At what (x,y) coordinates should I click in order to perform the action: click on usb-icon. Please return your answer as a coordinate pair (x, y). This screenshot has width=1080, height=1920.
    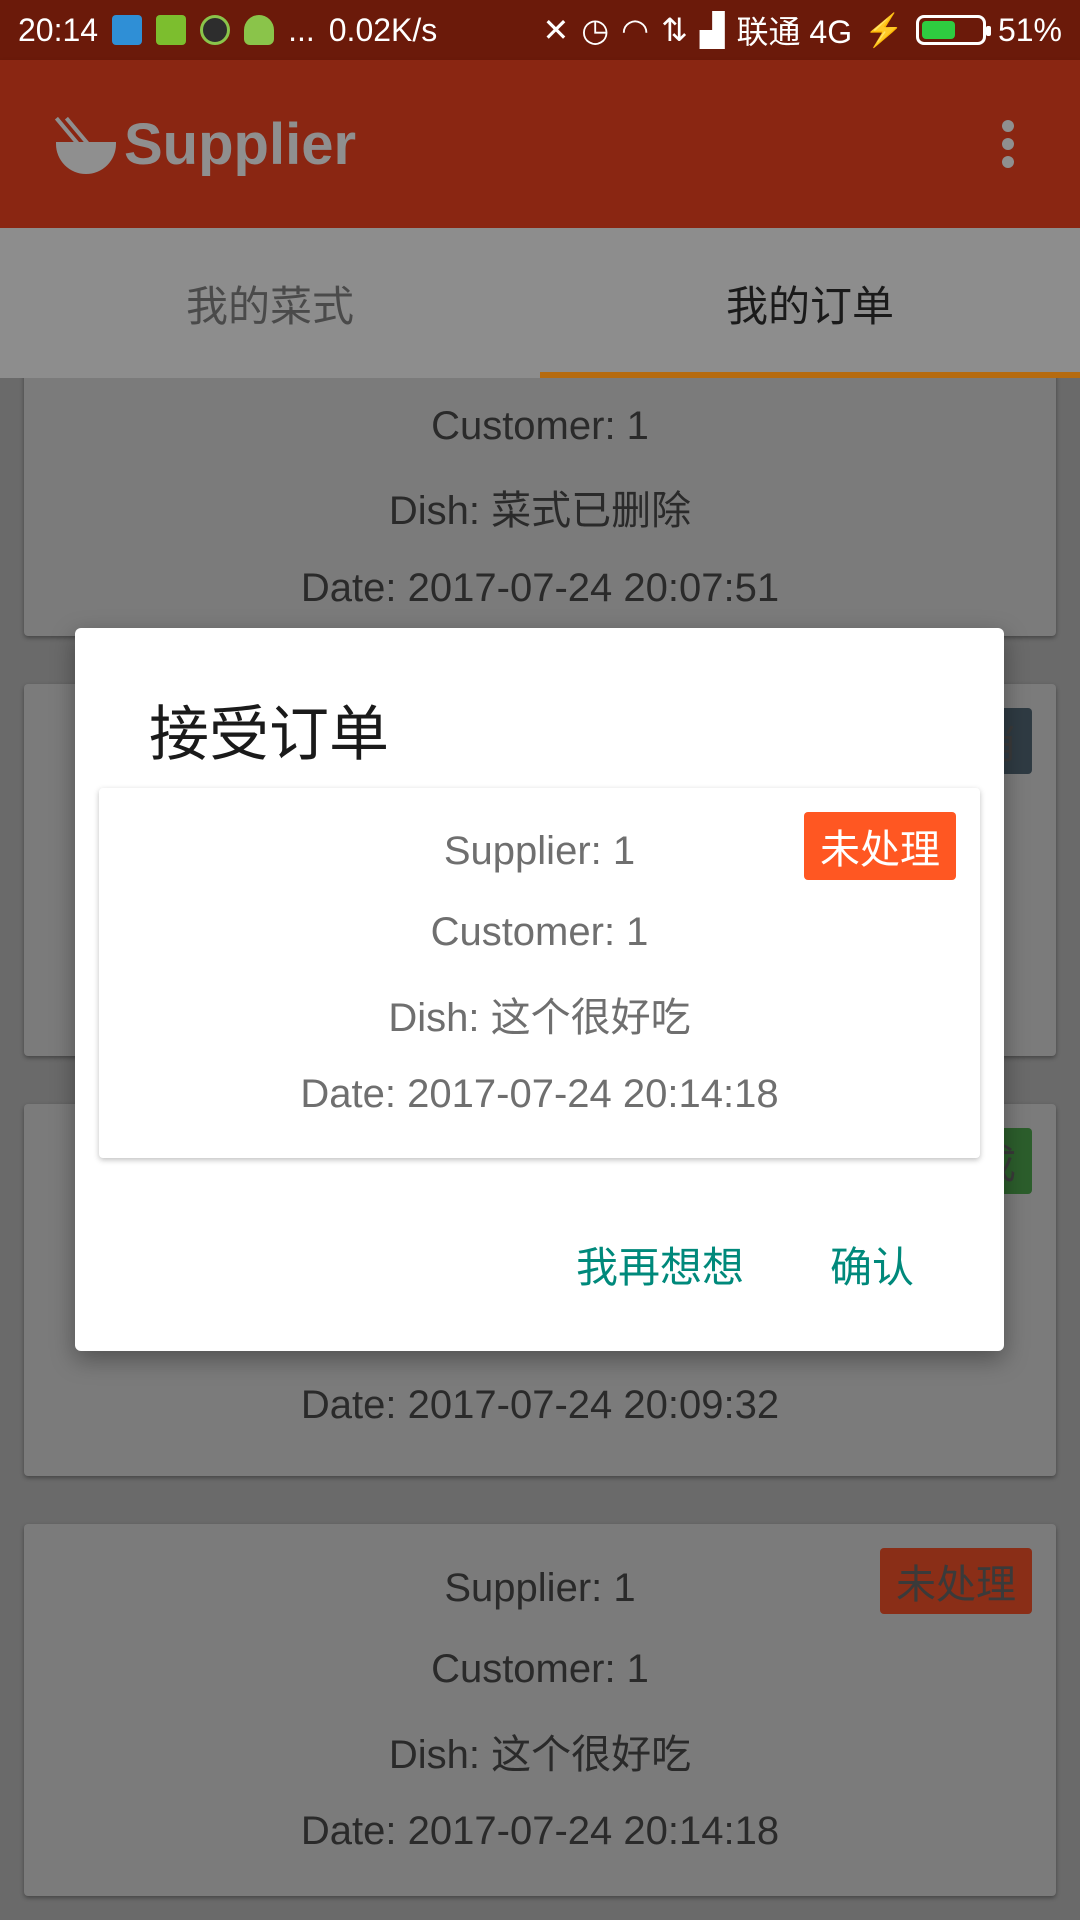
    Looking at the image, I should click on (127, 30).